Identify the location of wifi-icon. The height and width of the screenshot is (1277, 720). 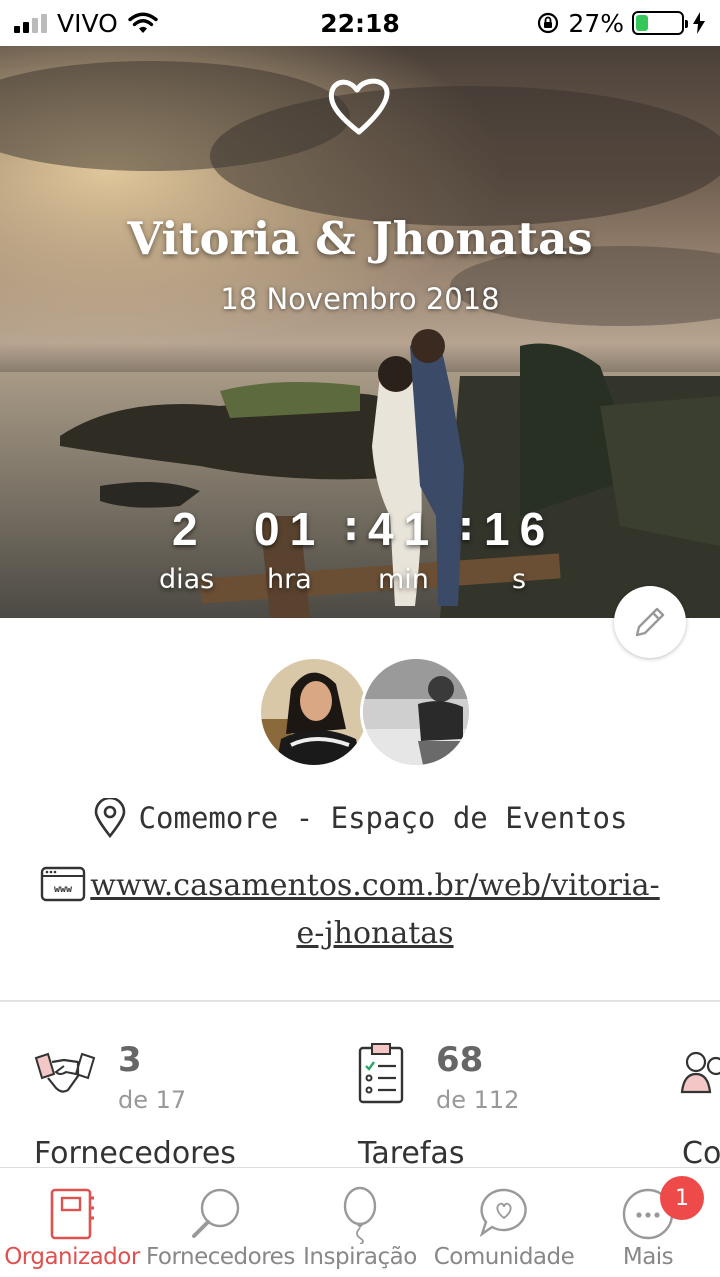
(143, 22).